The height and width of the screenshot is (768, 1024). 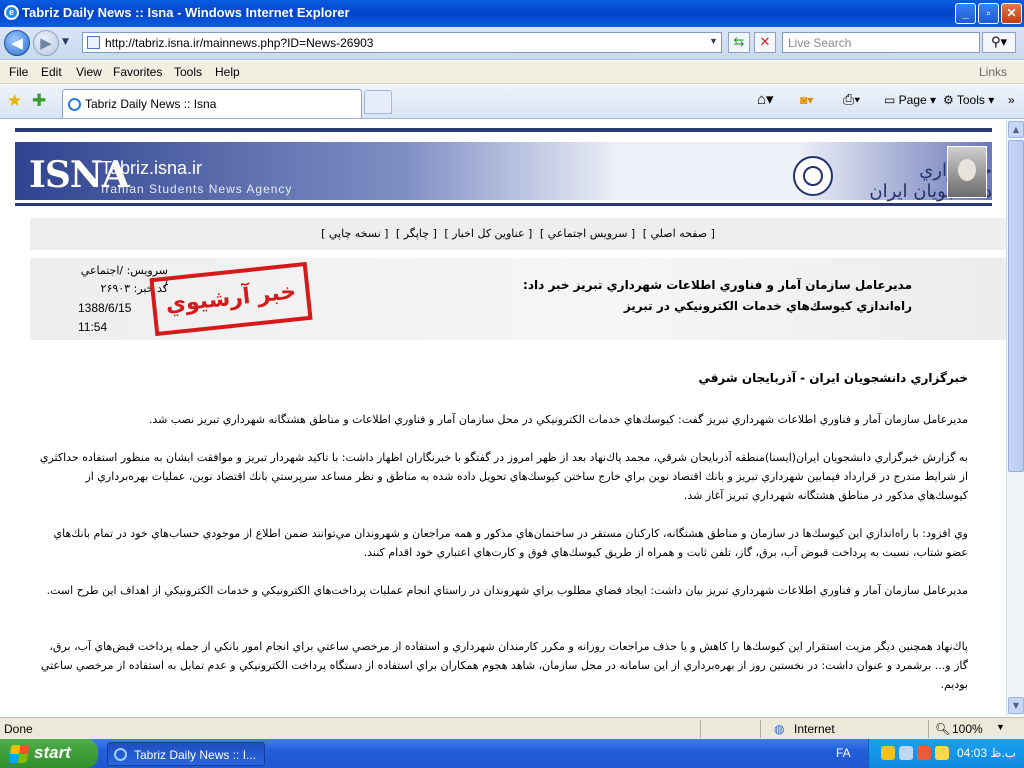 I want to click on status-bar: Done ◍ Internet 🔍︎ 100% ▼, so click(x=512, y=728).